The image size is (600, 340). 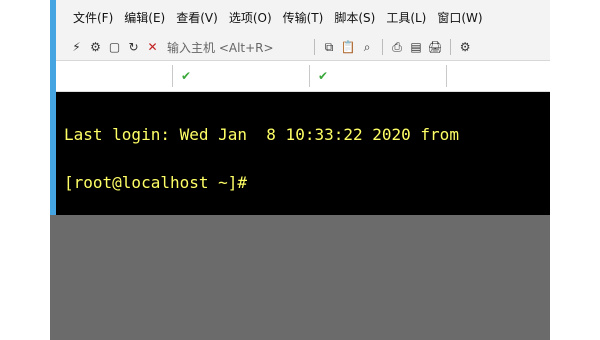 I want to click on paste-icon: 📋, so click(x=348, y=47).